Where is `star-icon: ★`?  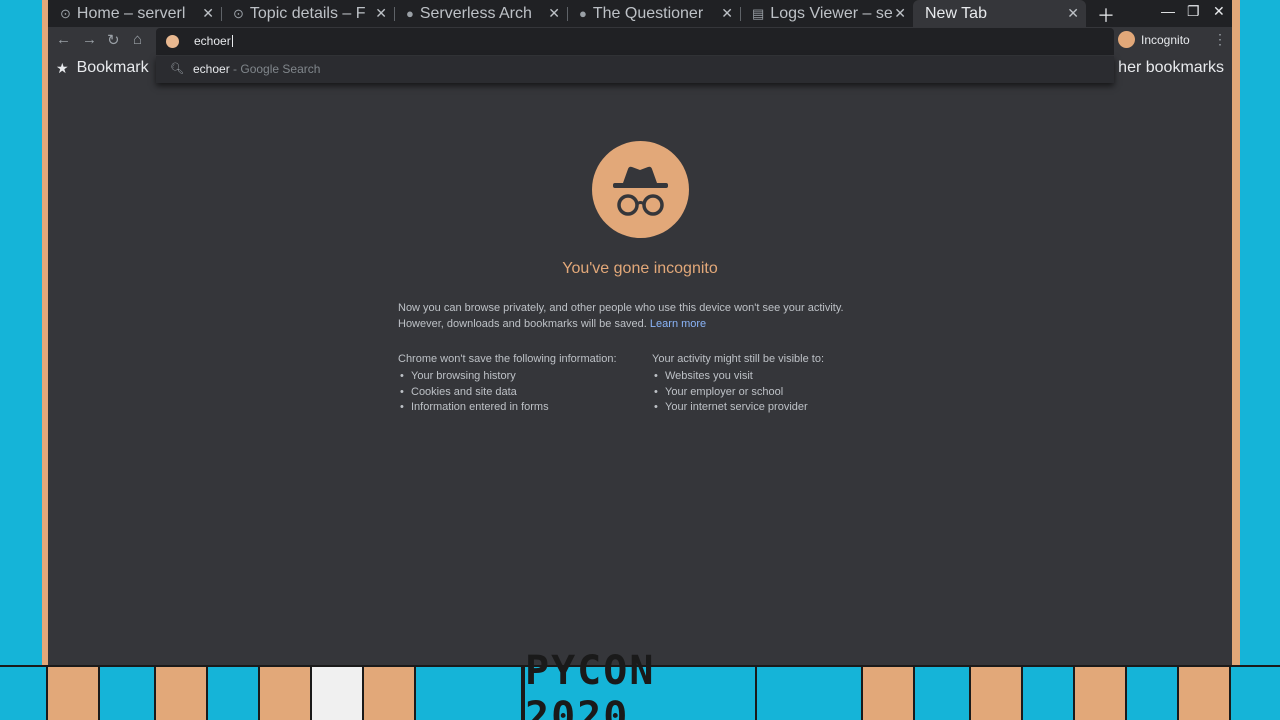
star-icon: ★ is located at coordinates (62, 67).